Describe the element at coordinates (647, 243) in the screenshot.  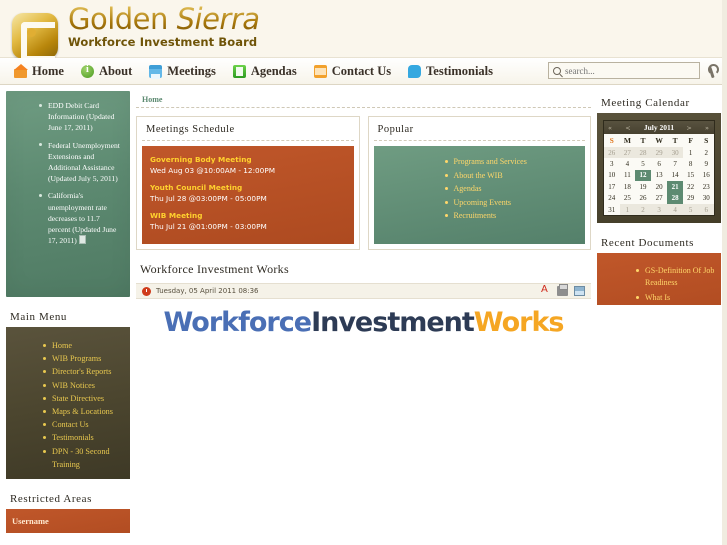
I see `recent-documents-title: Recent Documents` at that location.